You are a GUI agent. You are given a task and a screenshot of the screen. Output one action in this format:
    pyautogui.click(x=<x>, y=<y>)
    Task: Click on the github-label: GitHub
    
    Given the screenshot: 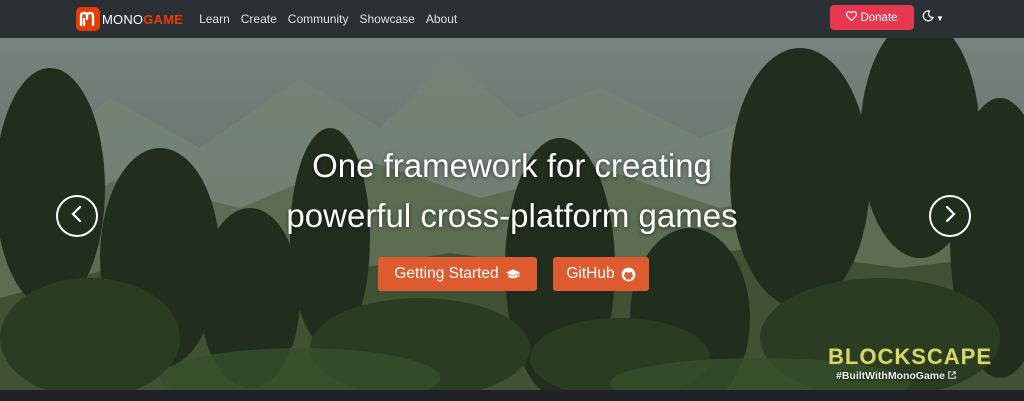 What is the action you would take?
    pyautogui.click(x=590, y=273)
    